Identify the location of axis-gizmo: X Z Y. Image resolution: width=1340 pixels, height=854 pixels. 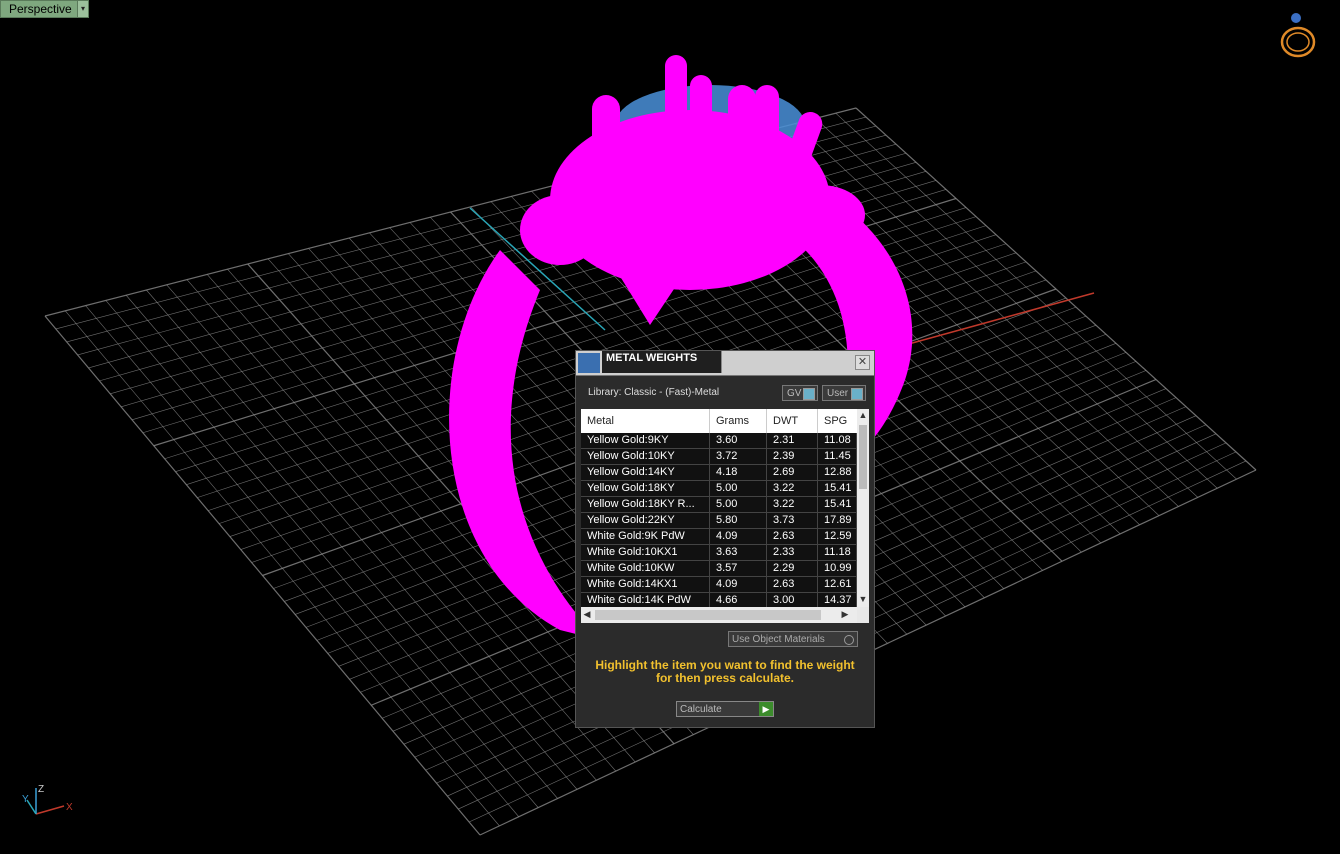
(47, 799).